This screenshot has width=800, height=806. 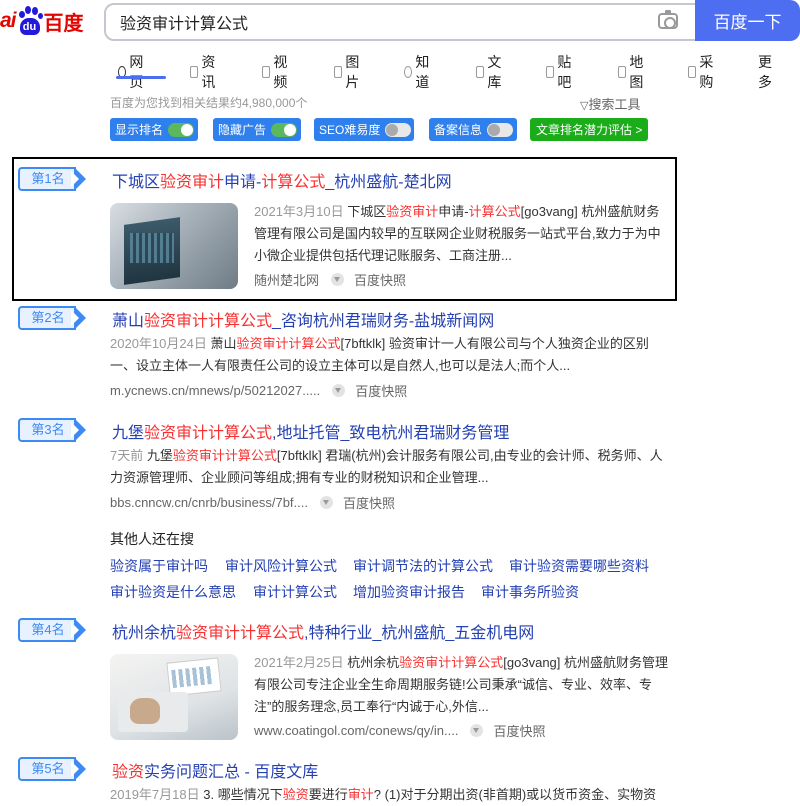 I want to click on tab-news: 资讯, so click(x=204, y=72).